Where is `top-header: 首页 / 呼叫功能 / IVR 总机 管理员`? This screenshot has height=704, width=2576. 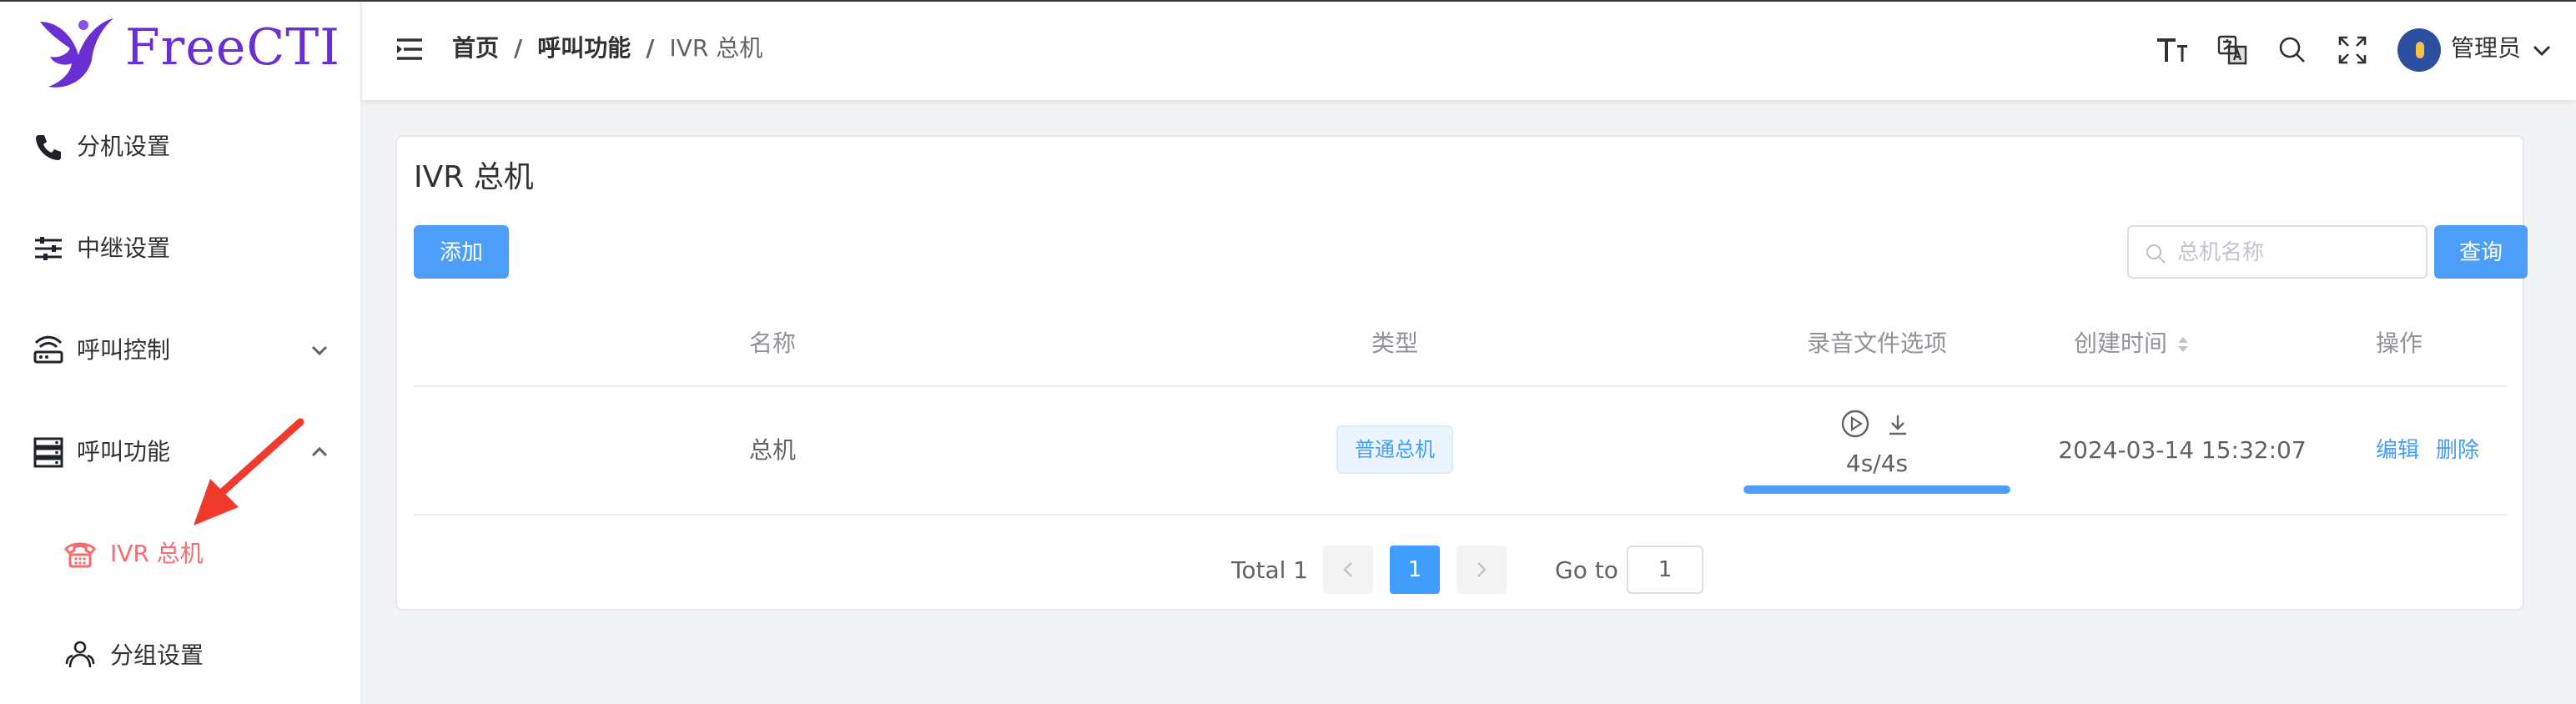
top-header: 首页 / 呼叫功能 / IVR 总机 管理员 is located at coordinates (1469, 51).